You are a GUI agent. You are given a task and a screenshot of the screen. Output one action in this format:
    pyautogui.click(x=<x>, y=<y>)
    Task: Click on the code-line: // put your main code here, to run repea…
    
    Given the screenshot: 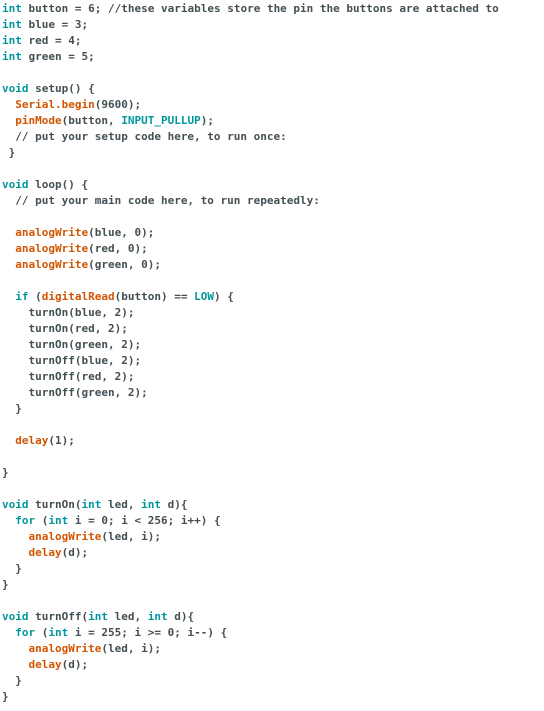 What is the action you would take?
    pyautogui.click(x=272, y=201)
    